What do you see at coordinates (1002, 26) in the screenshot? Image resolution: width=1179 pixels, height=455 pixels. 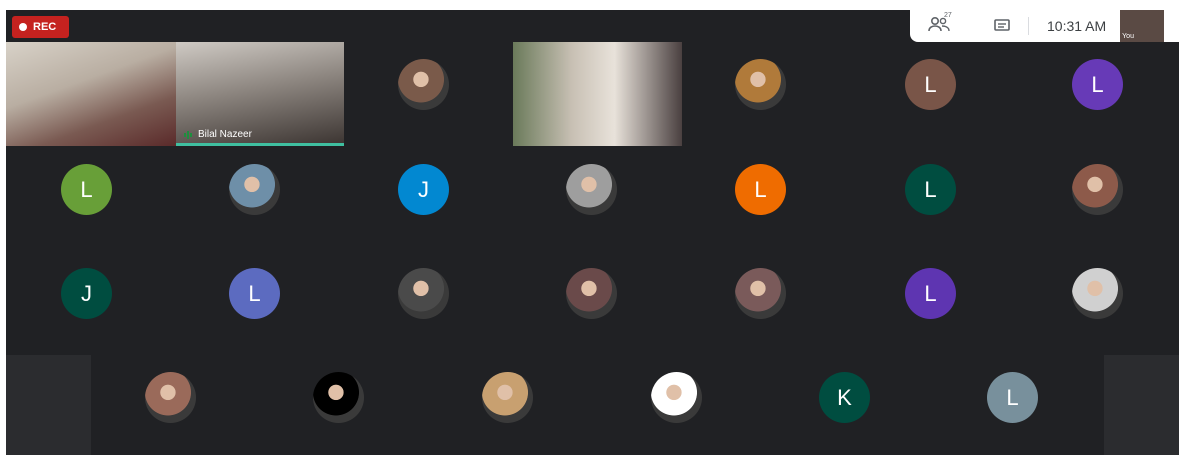 I see `chat-icon` at bounding box center [1002, 26].